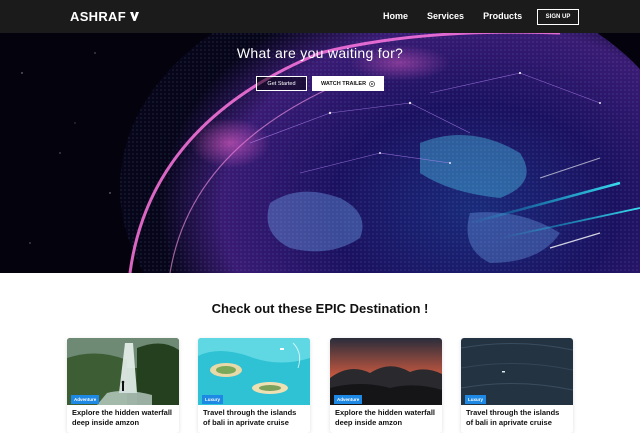 This screenshot has width=640, height=433. What do you see at coordinates (254, 371) in the screenshot?
I see `card-image-bali-aerial: Luxury` at bounding box center [254, 371].